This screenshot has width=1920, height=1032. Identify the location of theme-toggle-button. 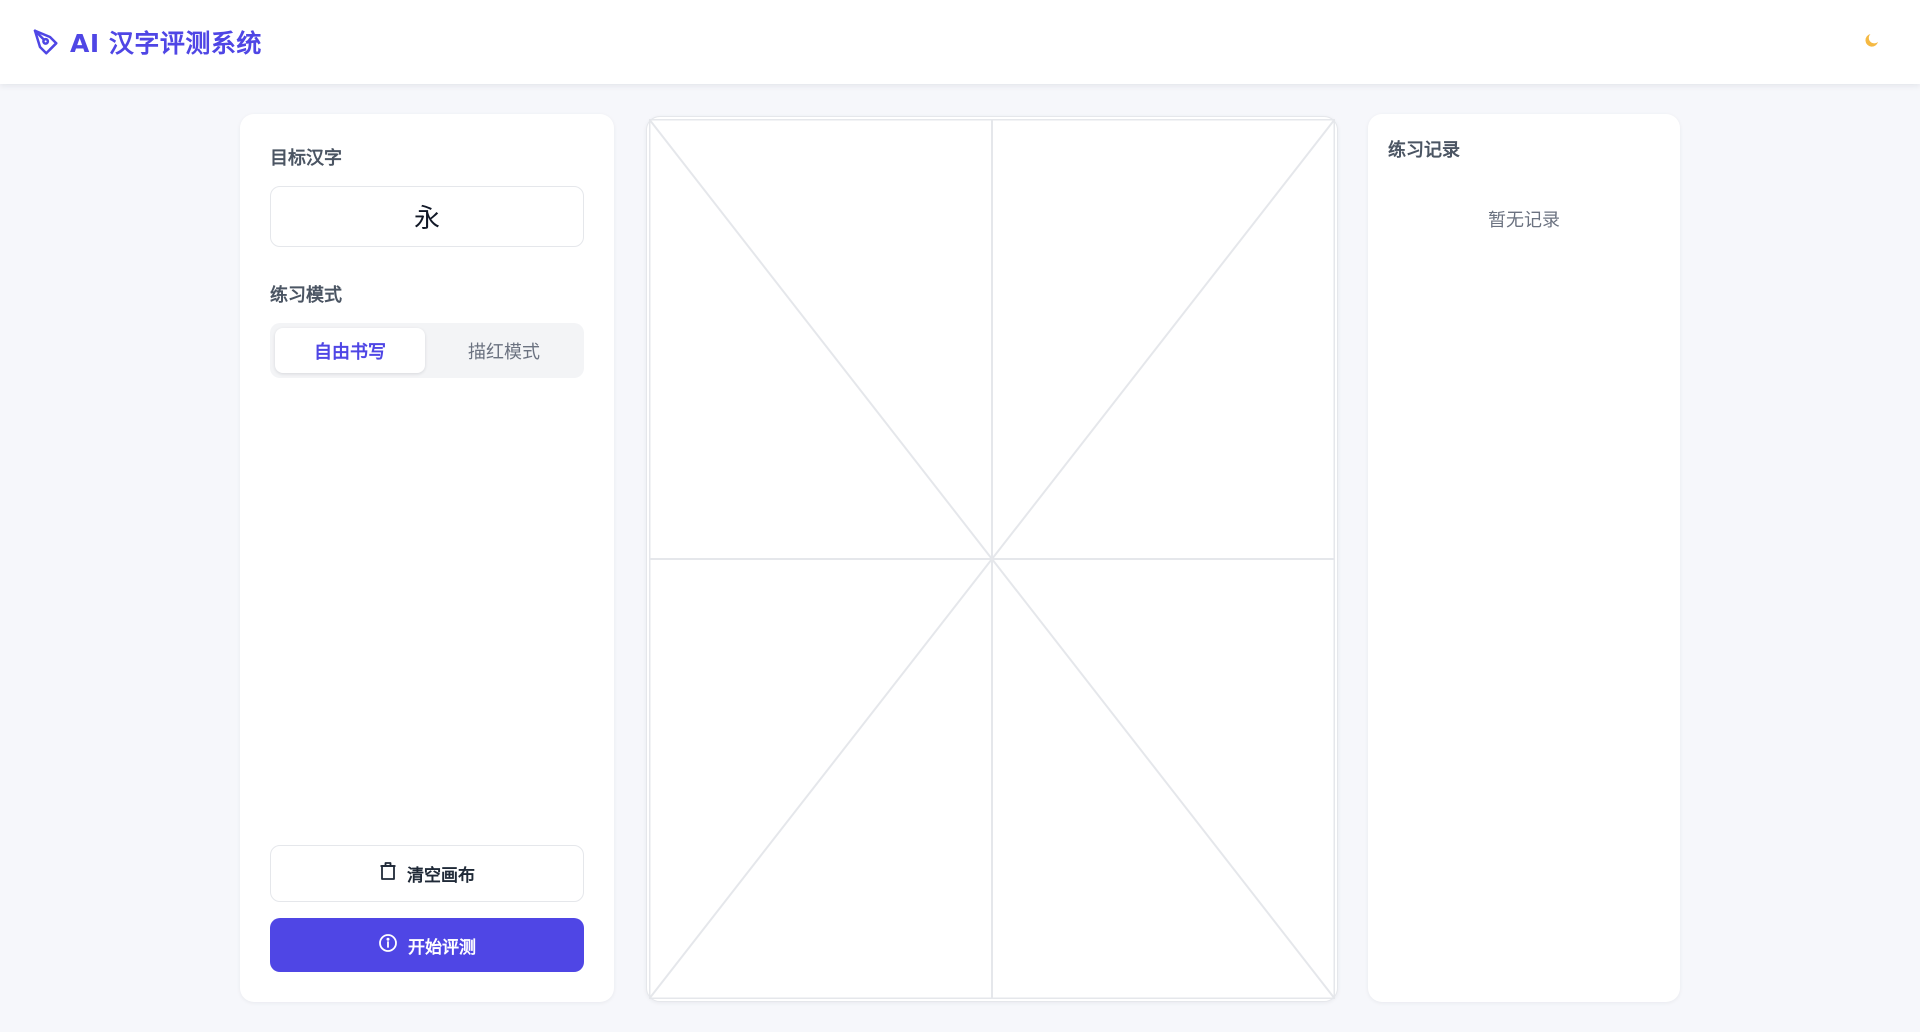
(1872, 42).